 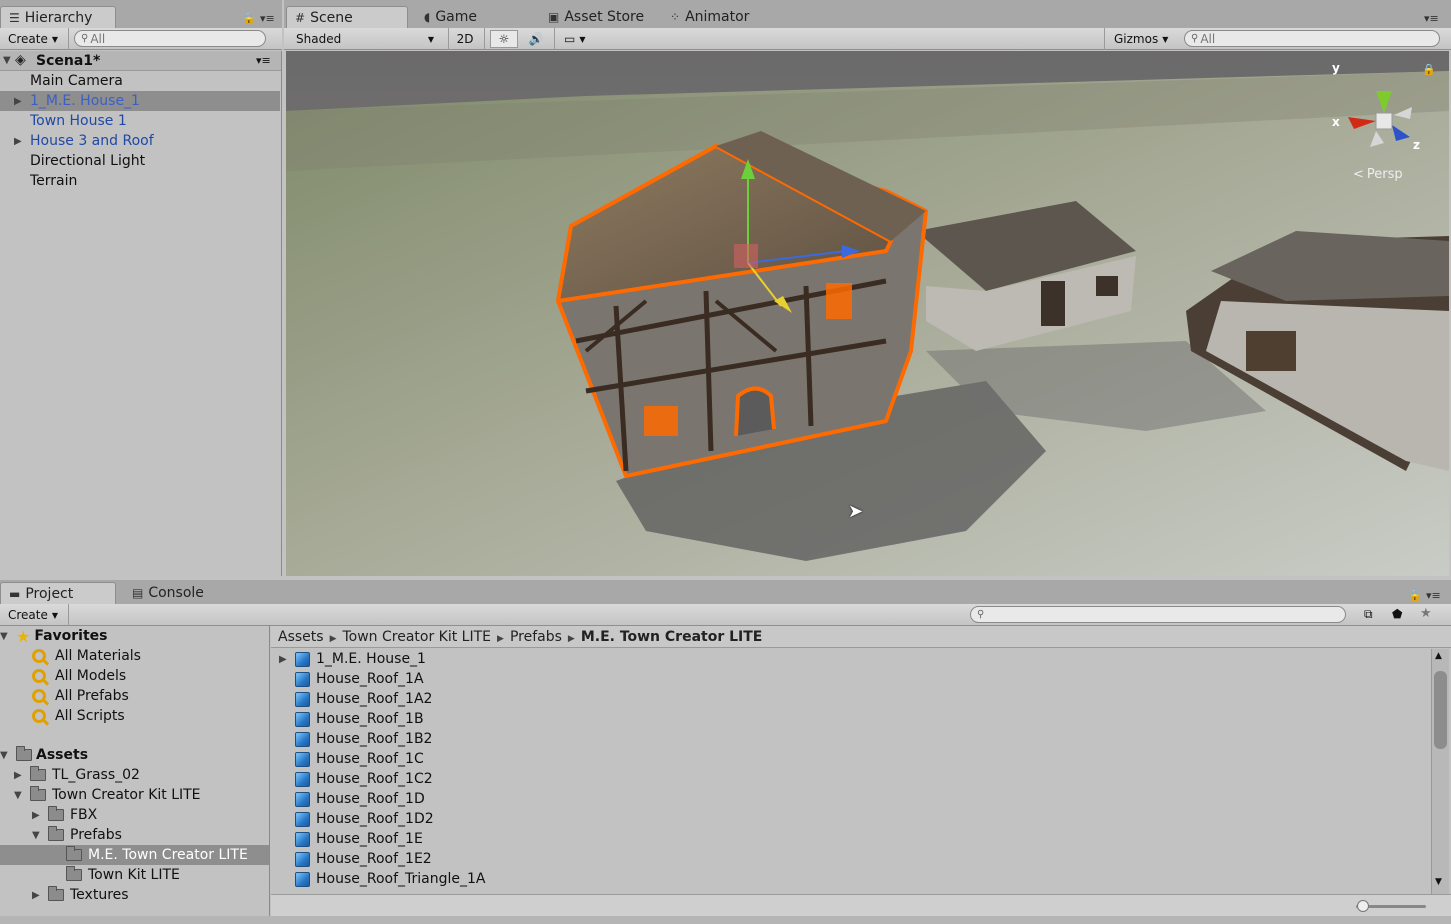 What do you see at coordinates (168, 855) in the screenshot?
I see `folder-item-label: M.E. Town Creator LITE` at bounding box center [168, 855].